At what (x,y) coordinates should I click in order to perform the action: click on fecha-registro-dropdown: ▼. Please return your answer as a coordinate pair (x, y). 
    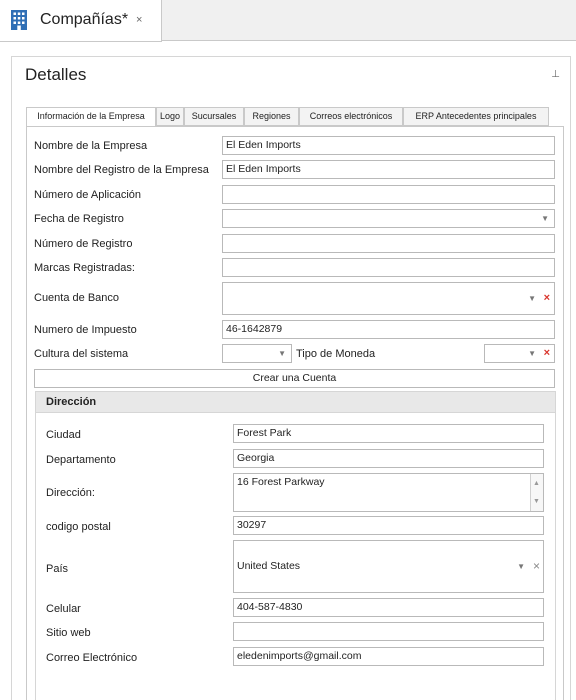
    Looking at the image, I should click on (388, 218).